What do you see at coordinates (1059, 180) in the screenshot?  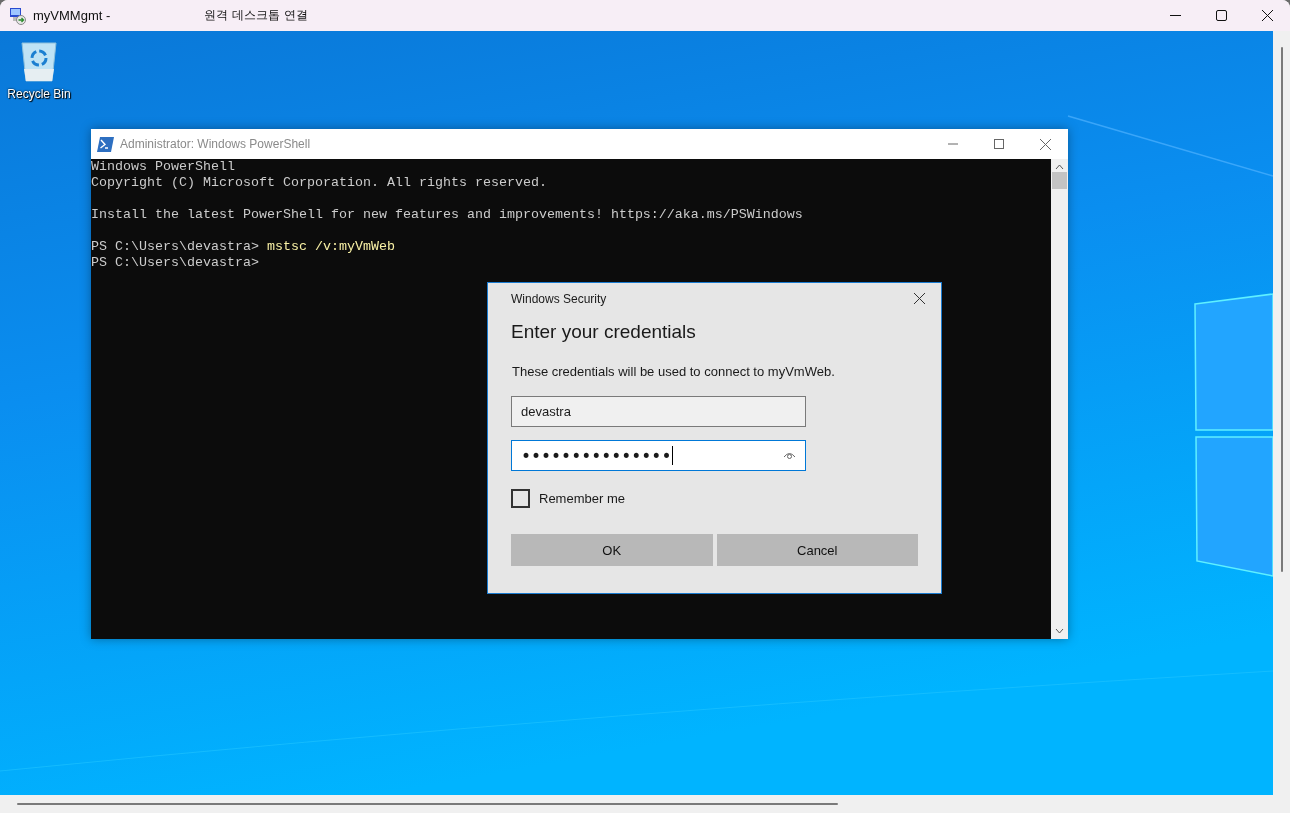 I see `scrollbar-thumb` at bounding box center [1059, 180].